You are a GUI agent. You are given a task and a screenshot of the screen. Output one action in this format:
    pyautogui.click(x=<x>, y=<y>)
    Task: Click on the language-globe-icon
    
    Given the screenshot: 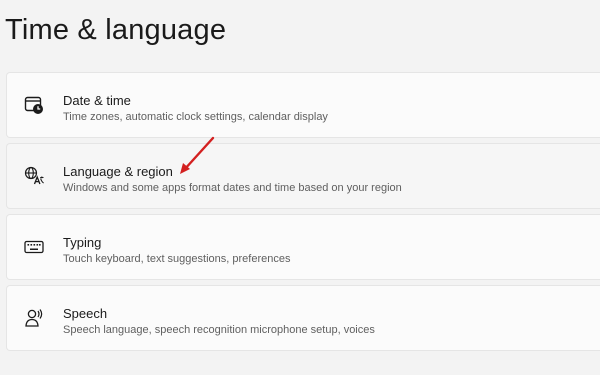 What is the action you would take?
    pyautogui.click(x=34, y=176)
    